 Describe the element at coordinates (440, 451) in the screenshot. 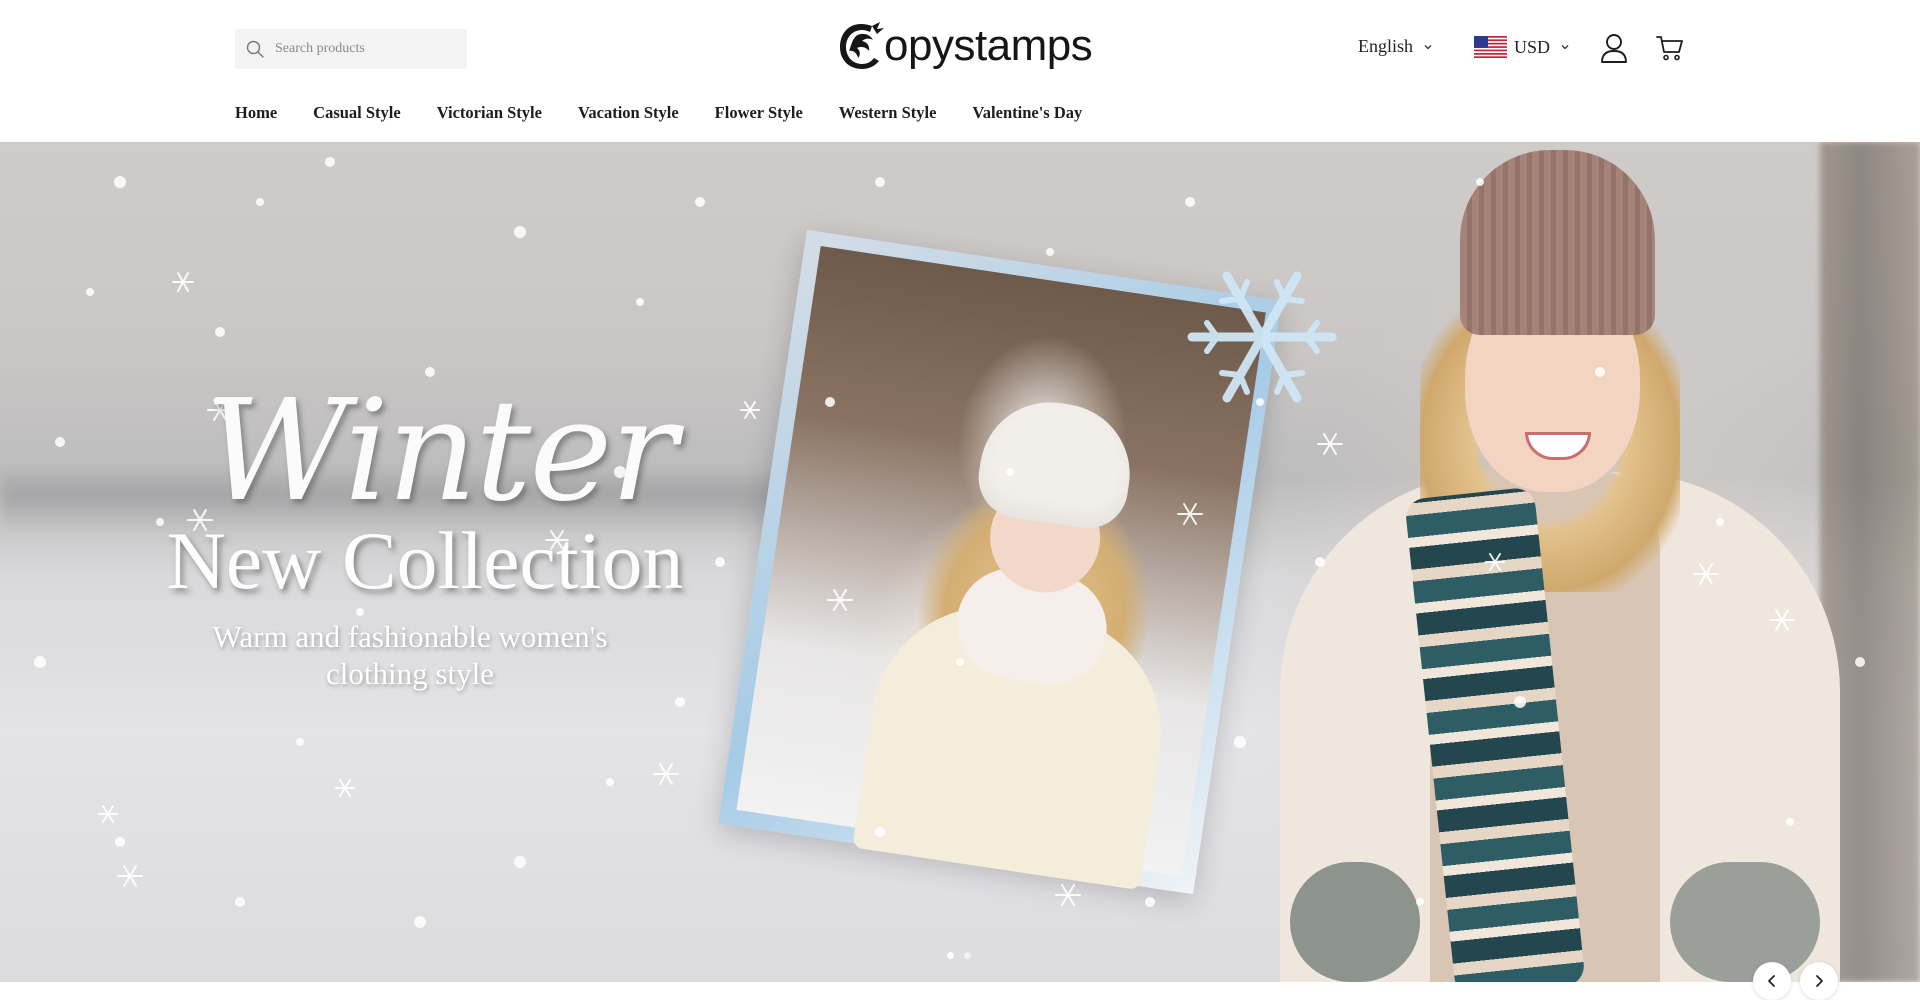

I see `hero-title: Winter` at that location.